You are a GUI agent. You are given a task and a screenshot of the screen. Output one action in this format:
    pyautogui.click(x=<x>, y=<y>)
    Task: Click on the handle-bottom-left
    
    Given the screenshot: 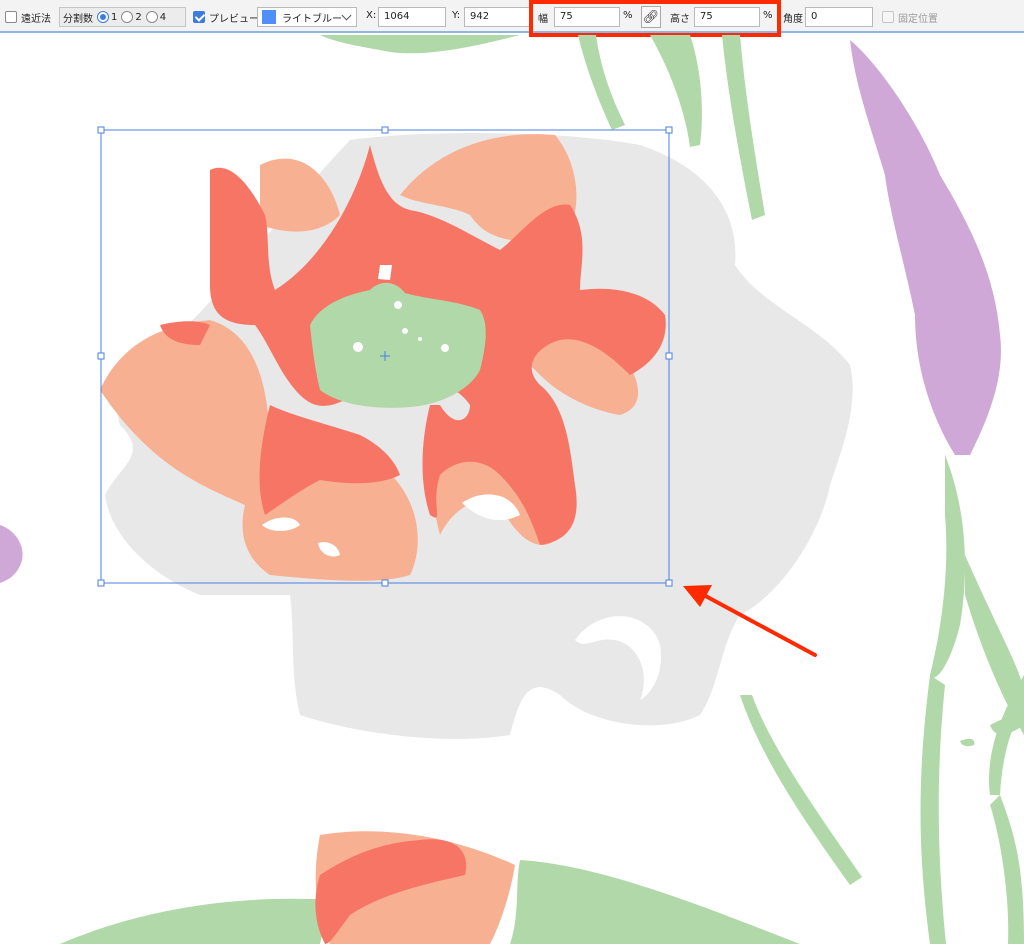 What is the action you would take?
    pyautogui.click(x=101, y=583)
    